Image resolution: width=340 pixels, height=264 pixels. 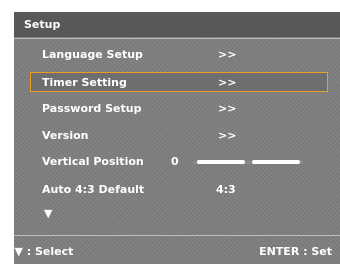 I want to click on menu-item-version: Version >>, so click(x=180, y=136).